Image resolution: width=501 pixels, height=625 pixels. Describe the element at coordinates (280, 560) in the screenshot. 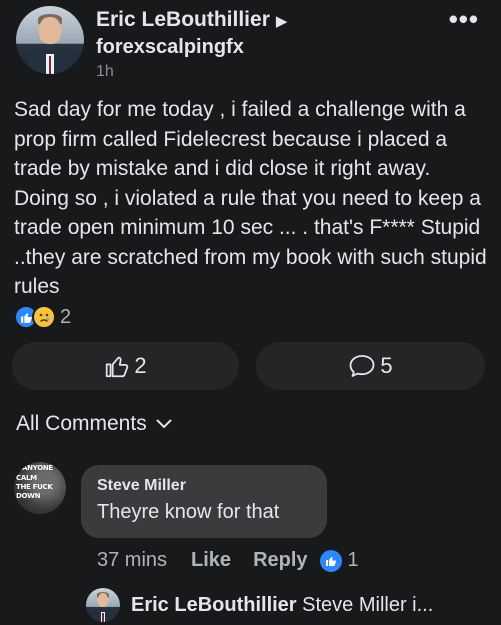

I see `comment-reply-button: Reply` at that location.